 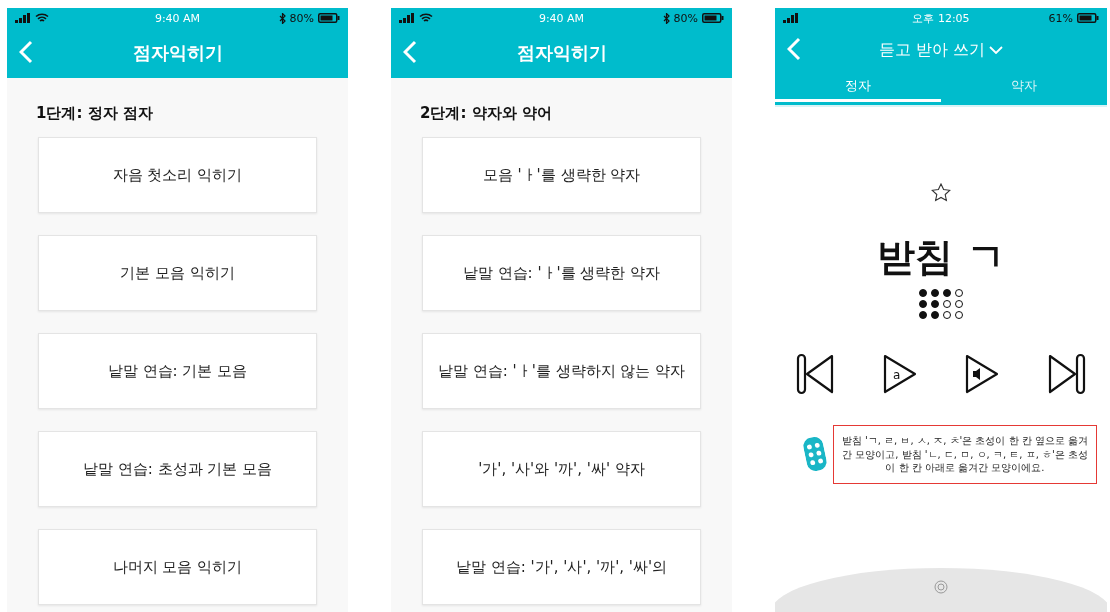 I want to click on lesson-card: 자음 첫소리 익히기, so click(x=177, y=175).